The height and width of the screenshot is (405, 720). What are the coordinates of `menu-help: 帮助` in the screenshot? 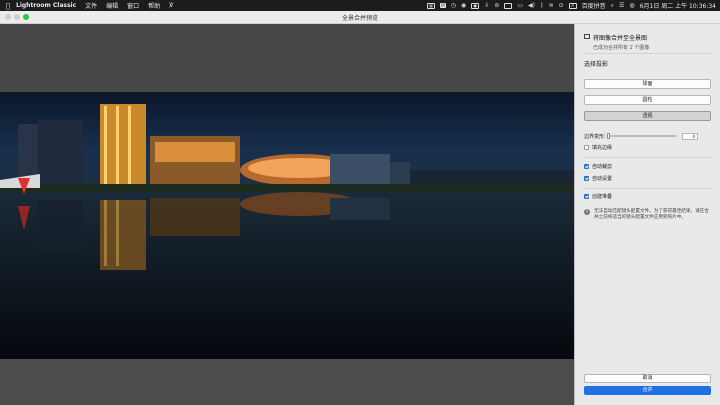 It's located at (154, 5).